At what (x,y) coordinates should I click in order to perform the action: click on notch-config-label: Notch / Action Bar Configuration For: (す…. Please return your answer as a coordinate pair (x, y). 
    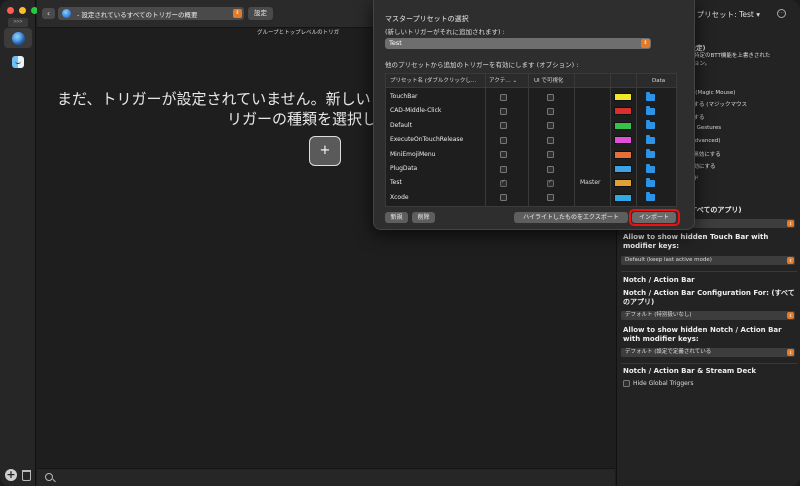
    Looking at the image, I should click on (709, 297).